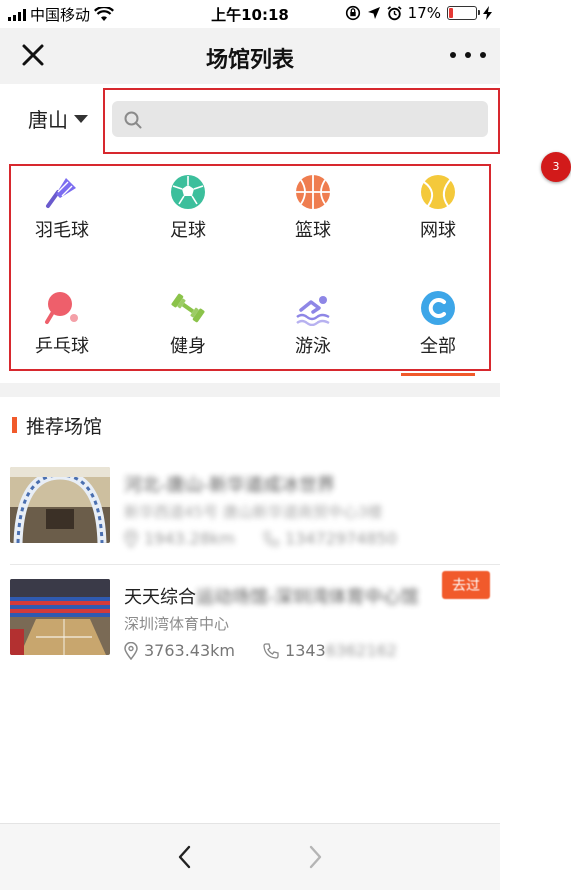  I want to click on bottom-navigation-bar, so click(250, 856).